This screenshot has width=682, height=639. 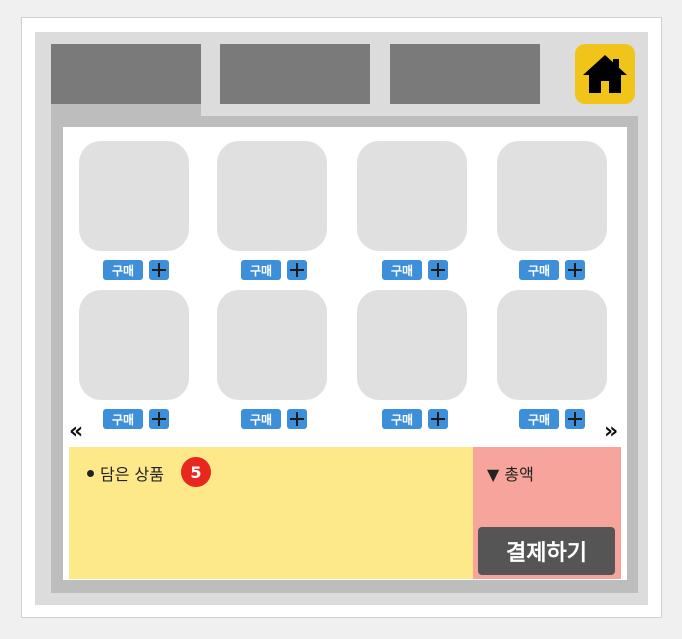 What do you see at coordinates (196, 472) in the screenshot?
I see `cart-count-badge: 5` at bounding box center [196, 472].